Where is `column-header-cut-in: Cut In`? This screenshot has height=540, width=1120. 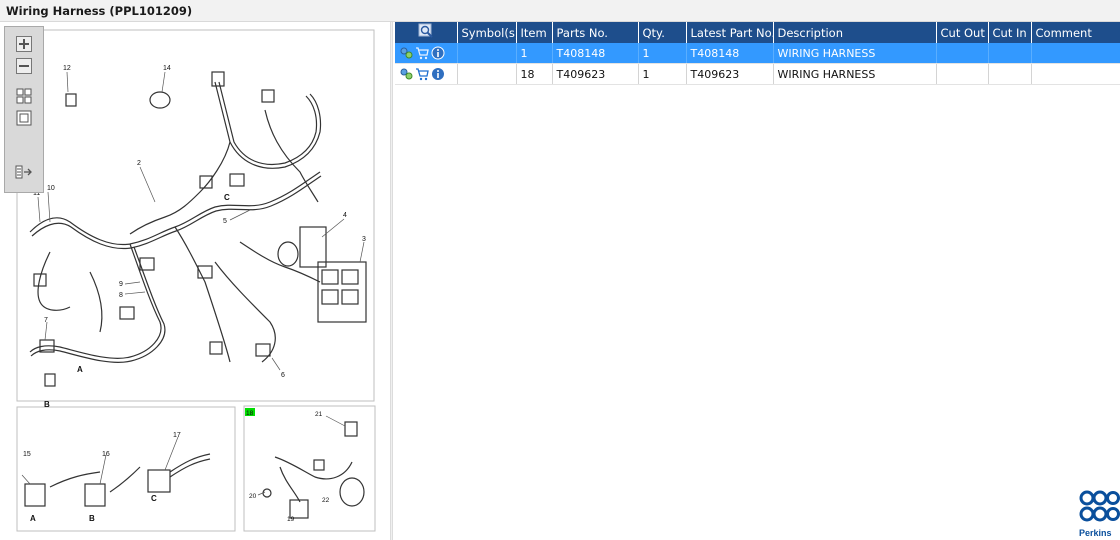 column-header-cut-in: Cut In is located at coordinates (1010, 32).